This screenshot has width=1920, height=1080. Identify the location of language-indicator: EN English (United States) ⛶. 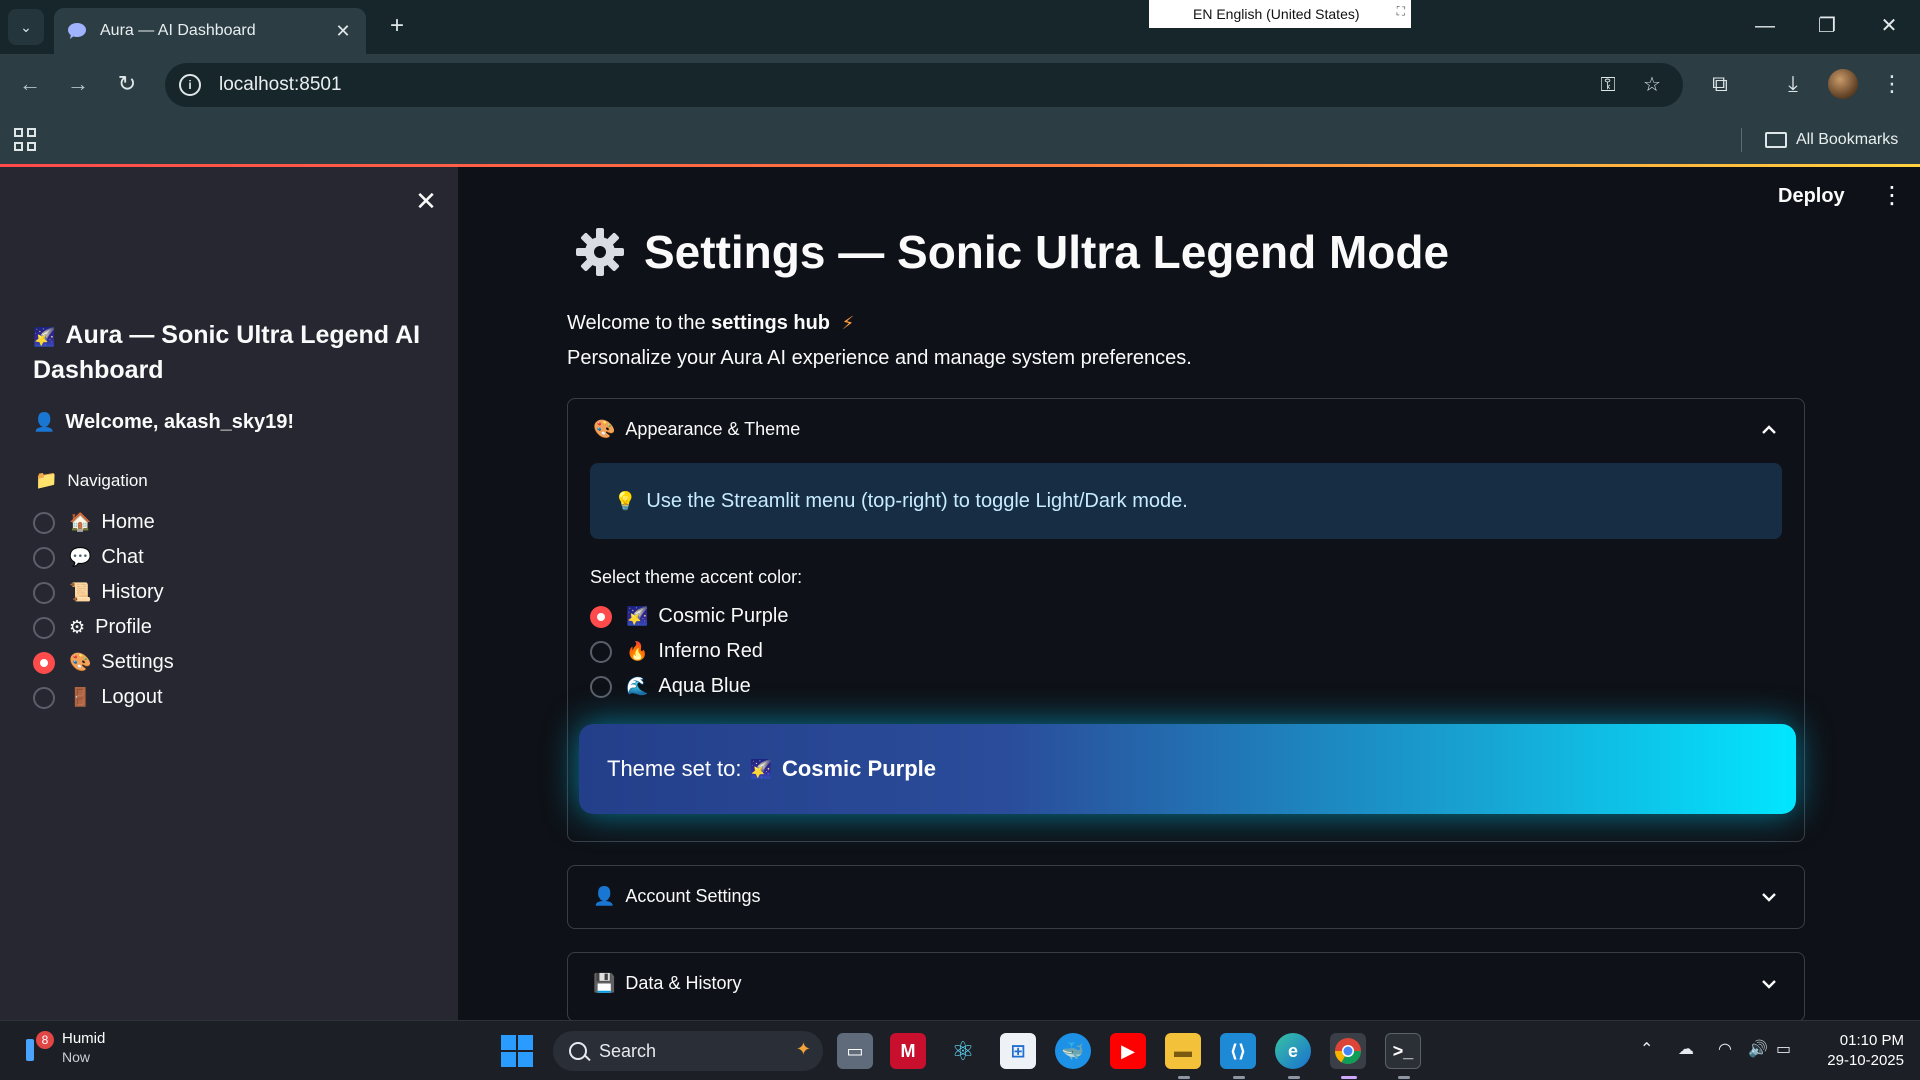
(1280, 14).